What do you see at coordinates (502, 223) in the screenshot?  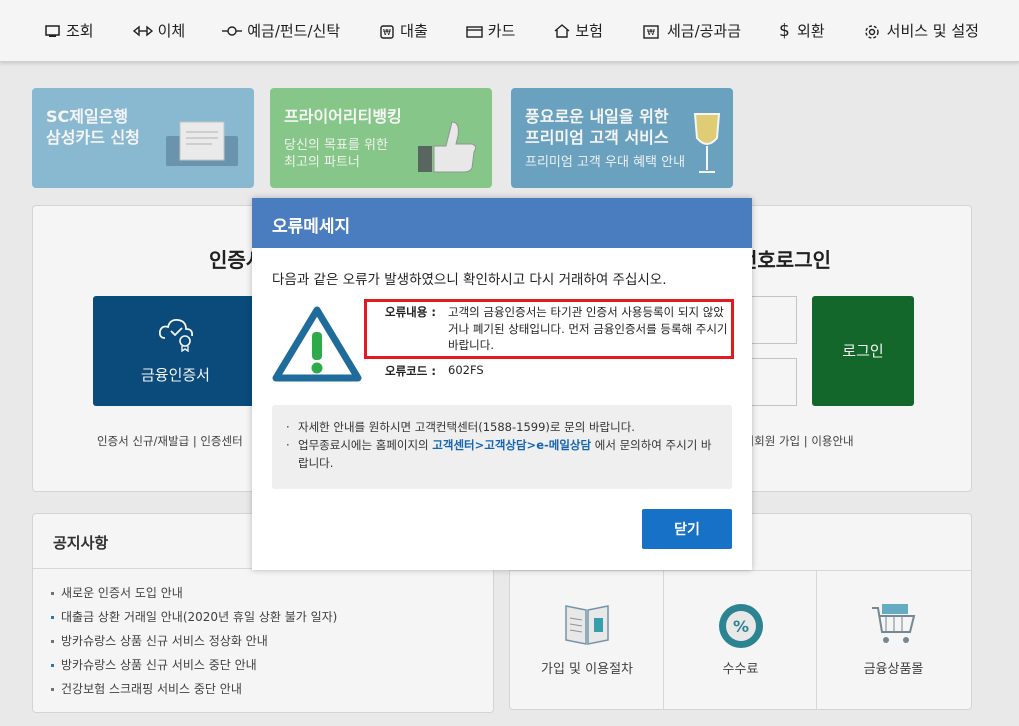 I see `modal-title: 오류메세지` at bounding box center [502, 223].